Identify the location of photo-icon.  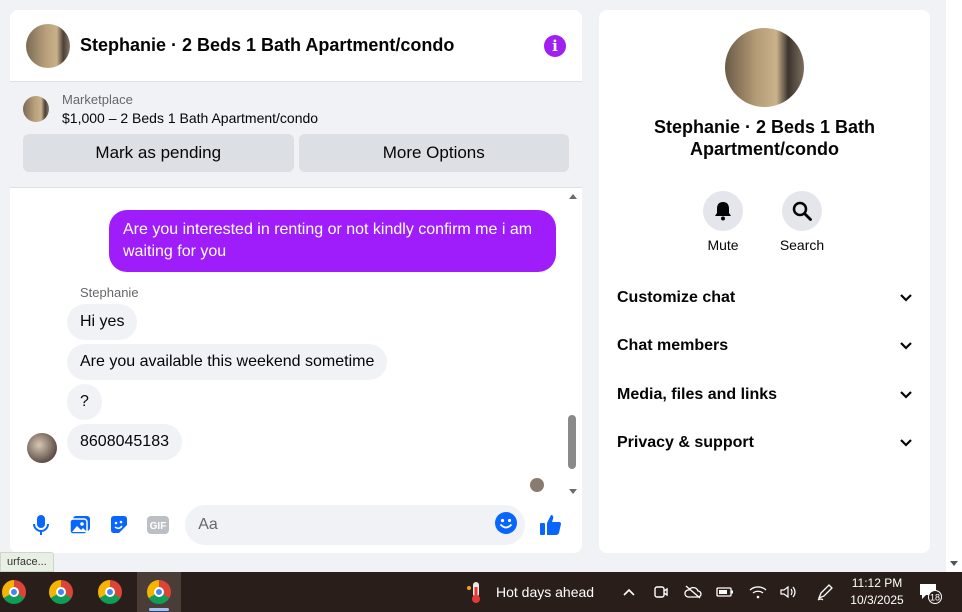
(80, 525).